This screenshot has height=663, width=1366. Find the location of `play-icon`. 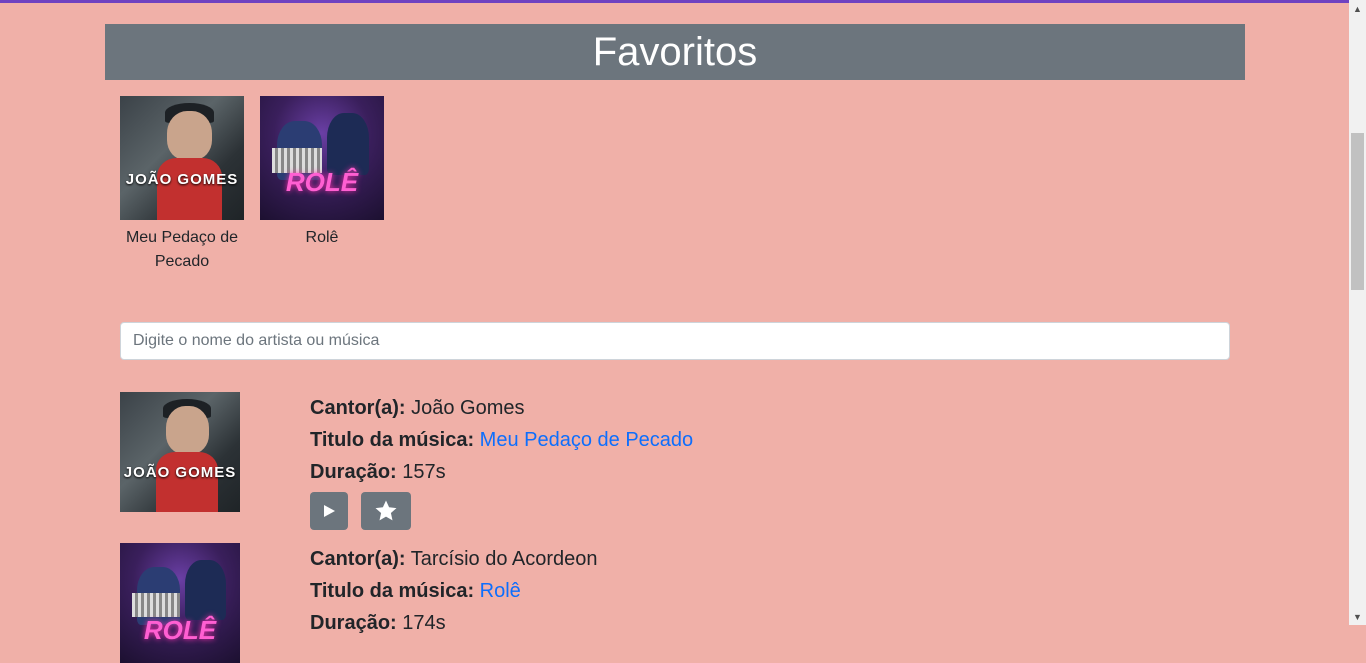

play-icon is located at coordinates (329, 511).